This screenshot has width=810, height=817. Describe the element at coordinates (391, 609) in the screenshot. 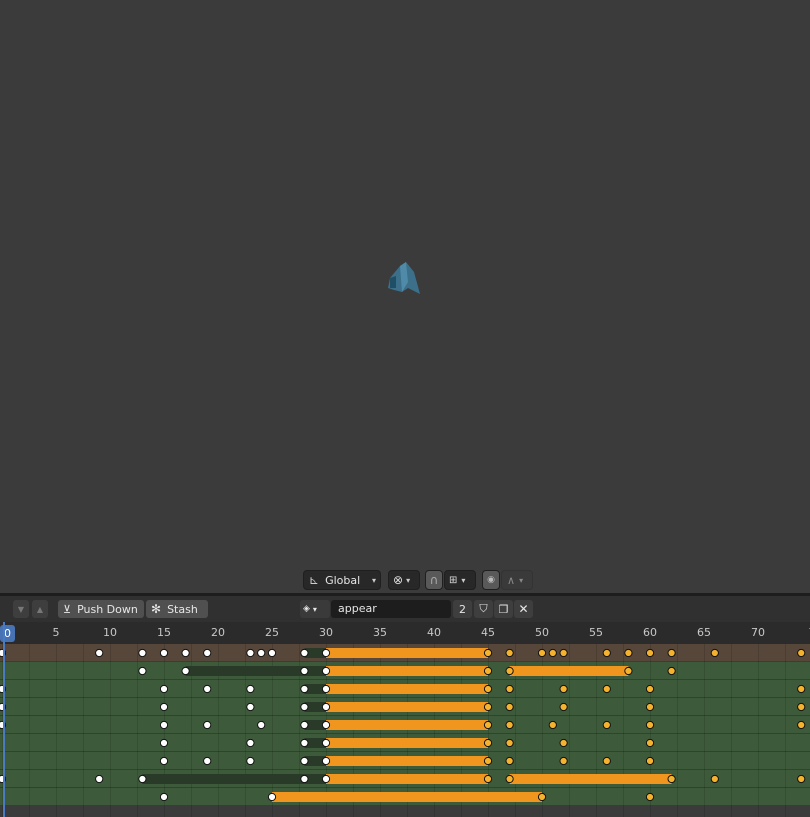

I see `action-name-field: appear` at that location.